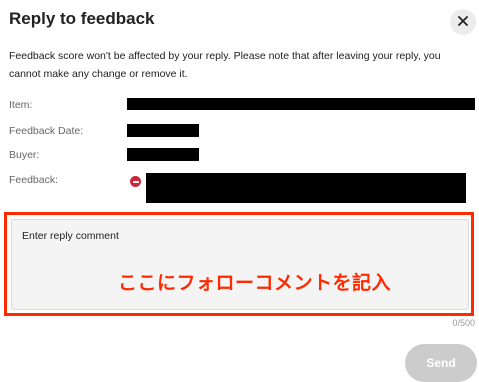 This screenshot has width=479, height=382. Describe the element at coordinates (34, 180) in the screenshot. I see `feedback-label: Feedback:` at that location.